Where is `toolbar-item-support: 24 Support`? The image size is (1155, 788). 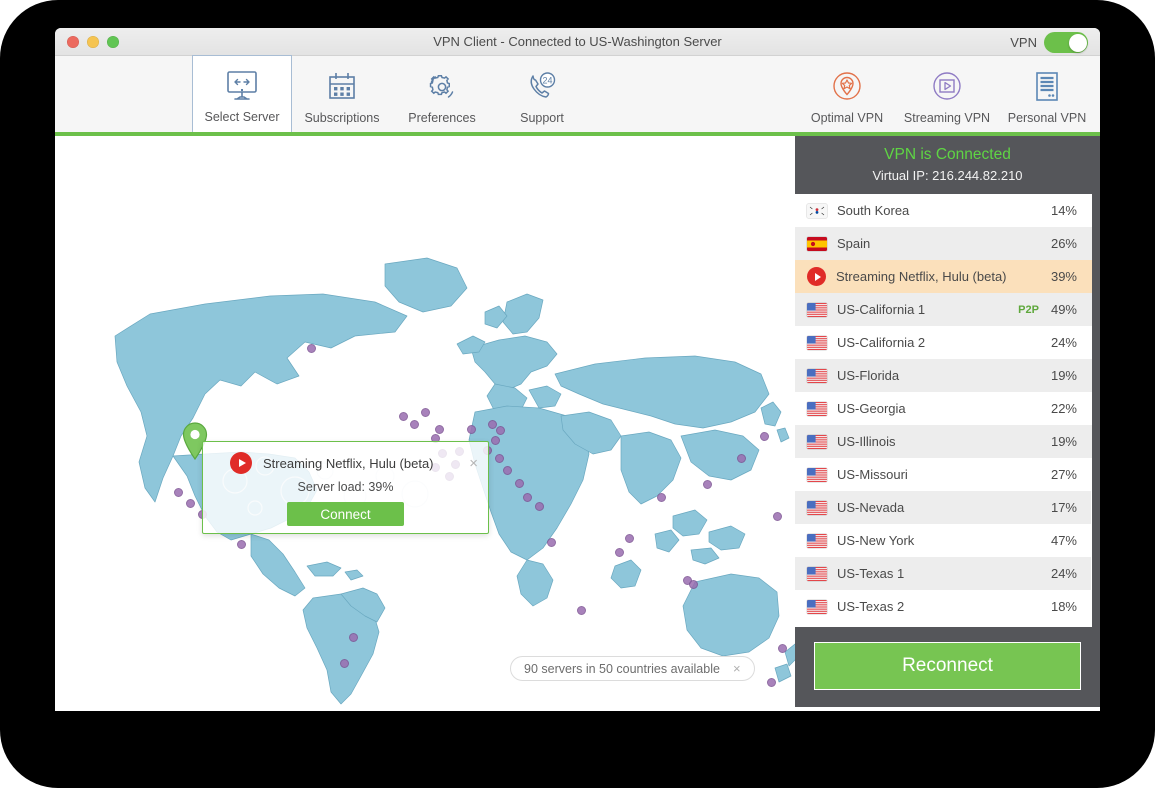
toolbar-item-support: 24 Support is located at coordinates (542, 96).